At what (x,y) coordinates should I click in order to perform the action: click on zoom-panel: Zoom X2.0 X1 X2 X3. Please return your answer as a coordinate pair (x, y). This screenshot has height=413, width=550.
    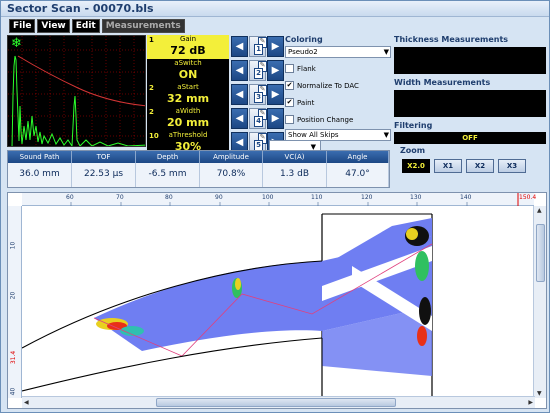
    Looking at the image, I should click on (470, 168).